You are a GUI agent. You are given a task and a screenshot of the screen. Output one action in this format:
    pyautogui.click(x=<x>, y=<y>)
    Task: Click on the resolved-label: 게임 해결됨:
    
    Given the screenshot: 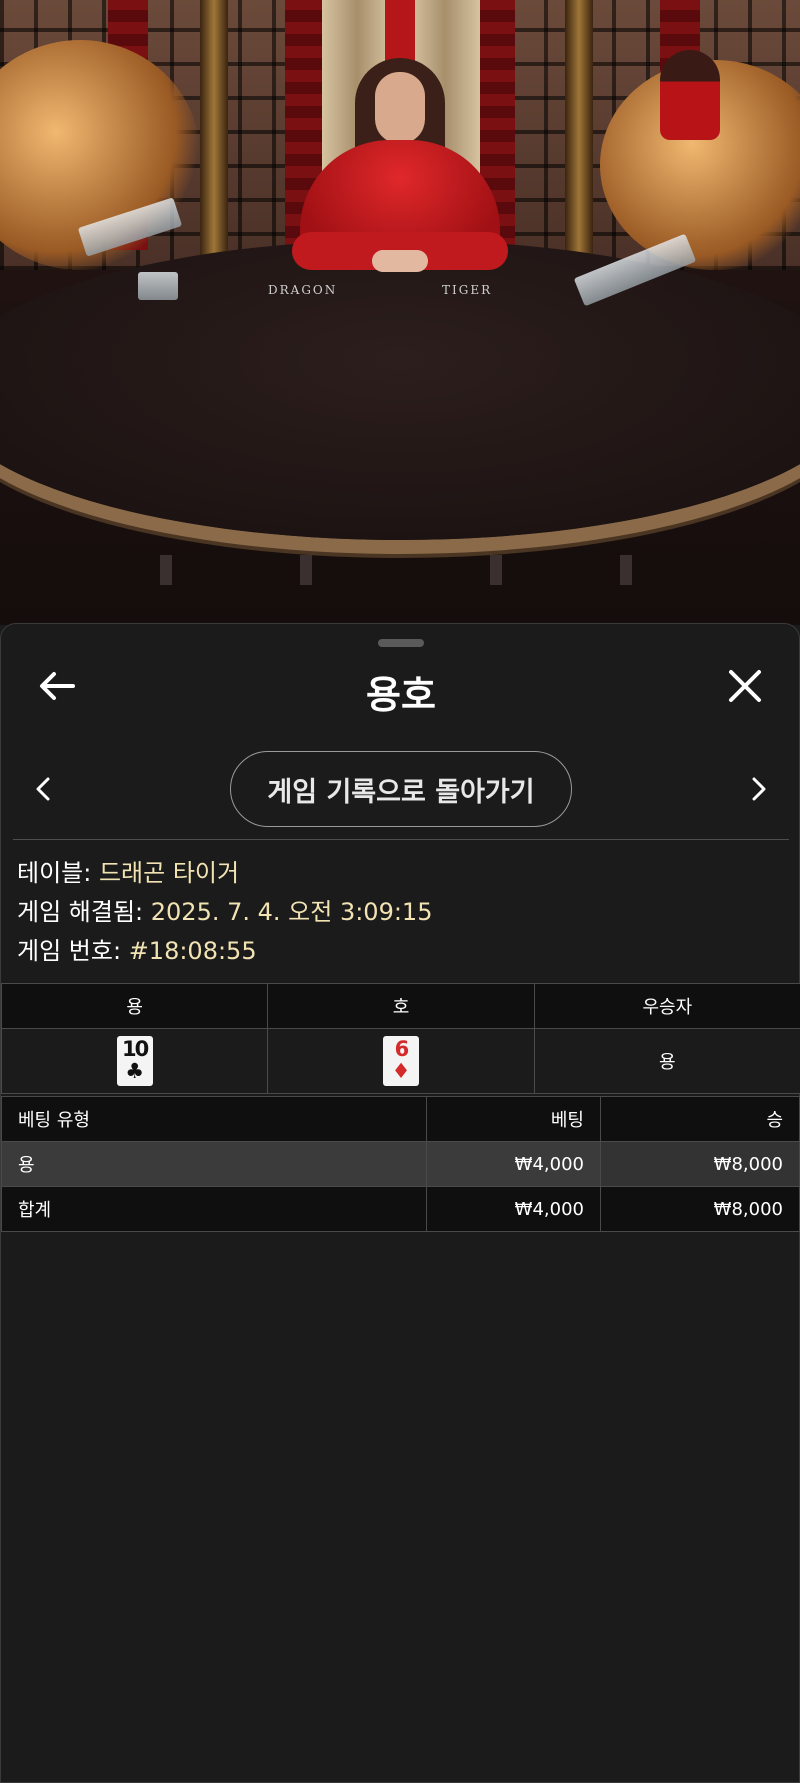 What is the action you would take?
    pyautogui.click(x=80, y=912)
    